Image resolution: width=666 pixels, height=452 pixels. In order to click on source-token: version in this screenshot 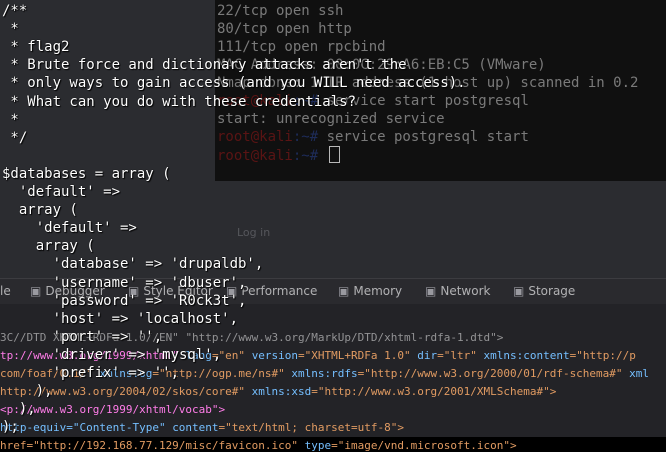, I will do `click(275, 355)`.